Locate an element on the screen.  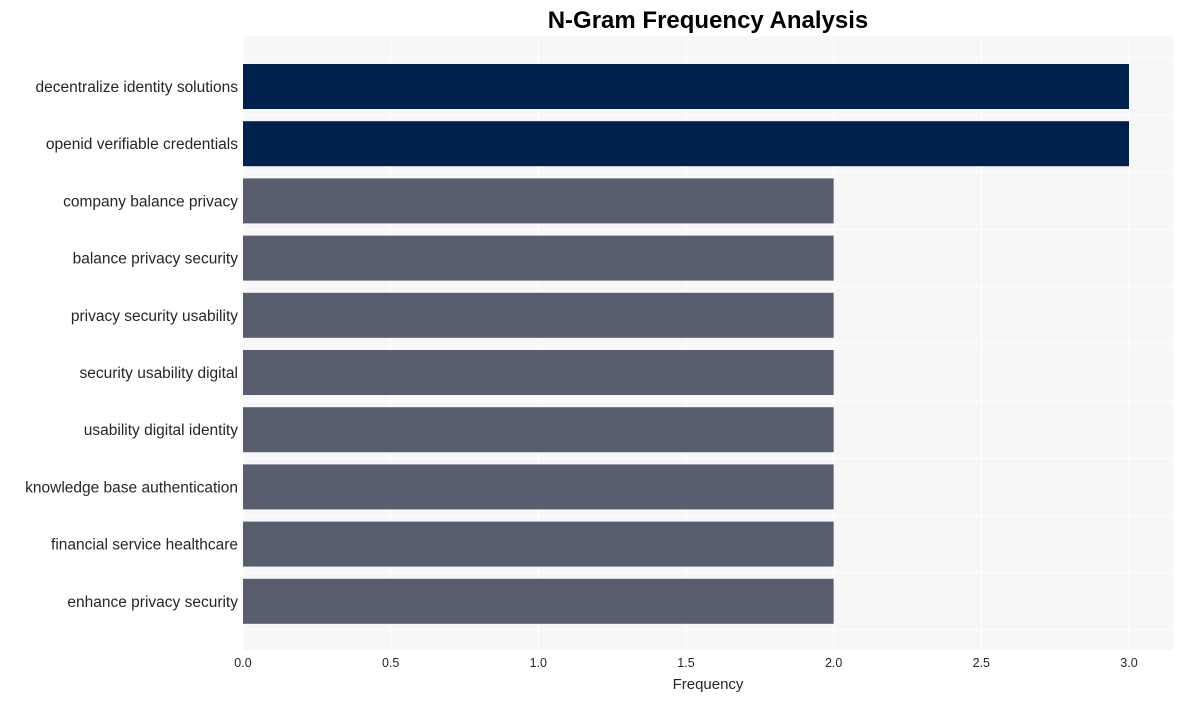
y-tick-label: financial service healthcare is located at coordinates (144, 545).